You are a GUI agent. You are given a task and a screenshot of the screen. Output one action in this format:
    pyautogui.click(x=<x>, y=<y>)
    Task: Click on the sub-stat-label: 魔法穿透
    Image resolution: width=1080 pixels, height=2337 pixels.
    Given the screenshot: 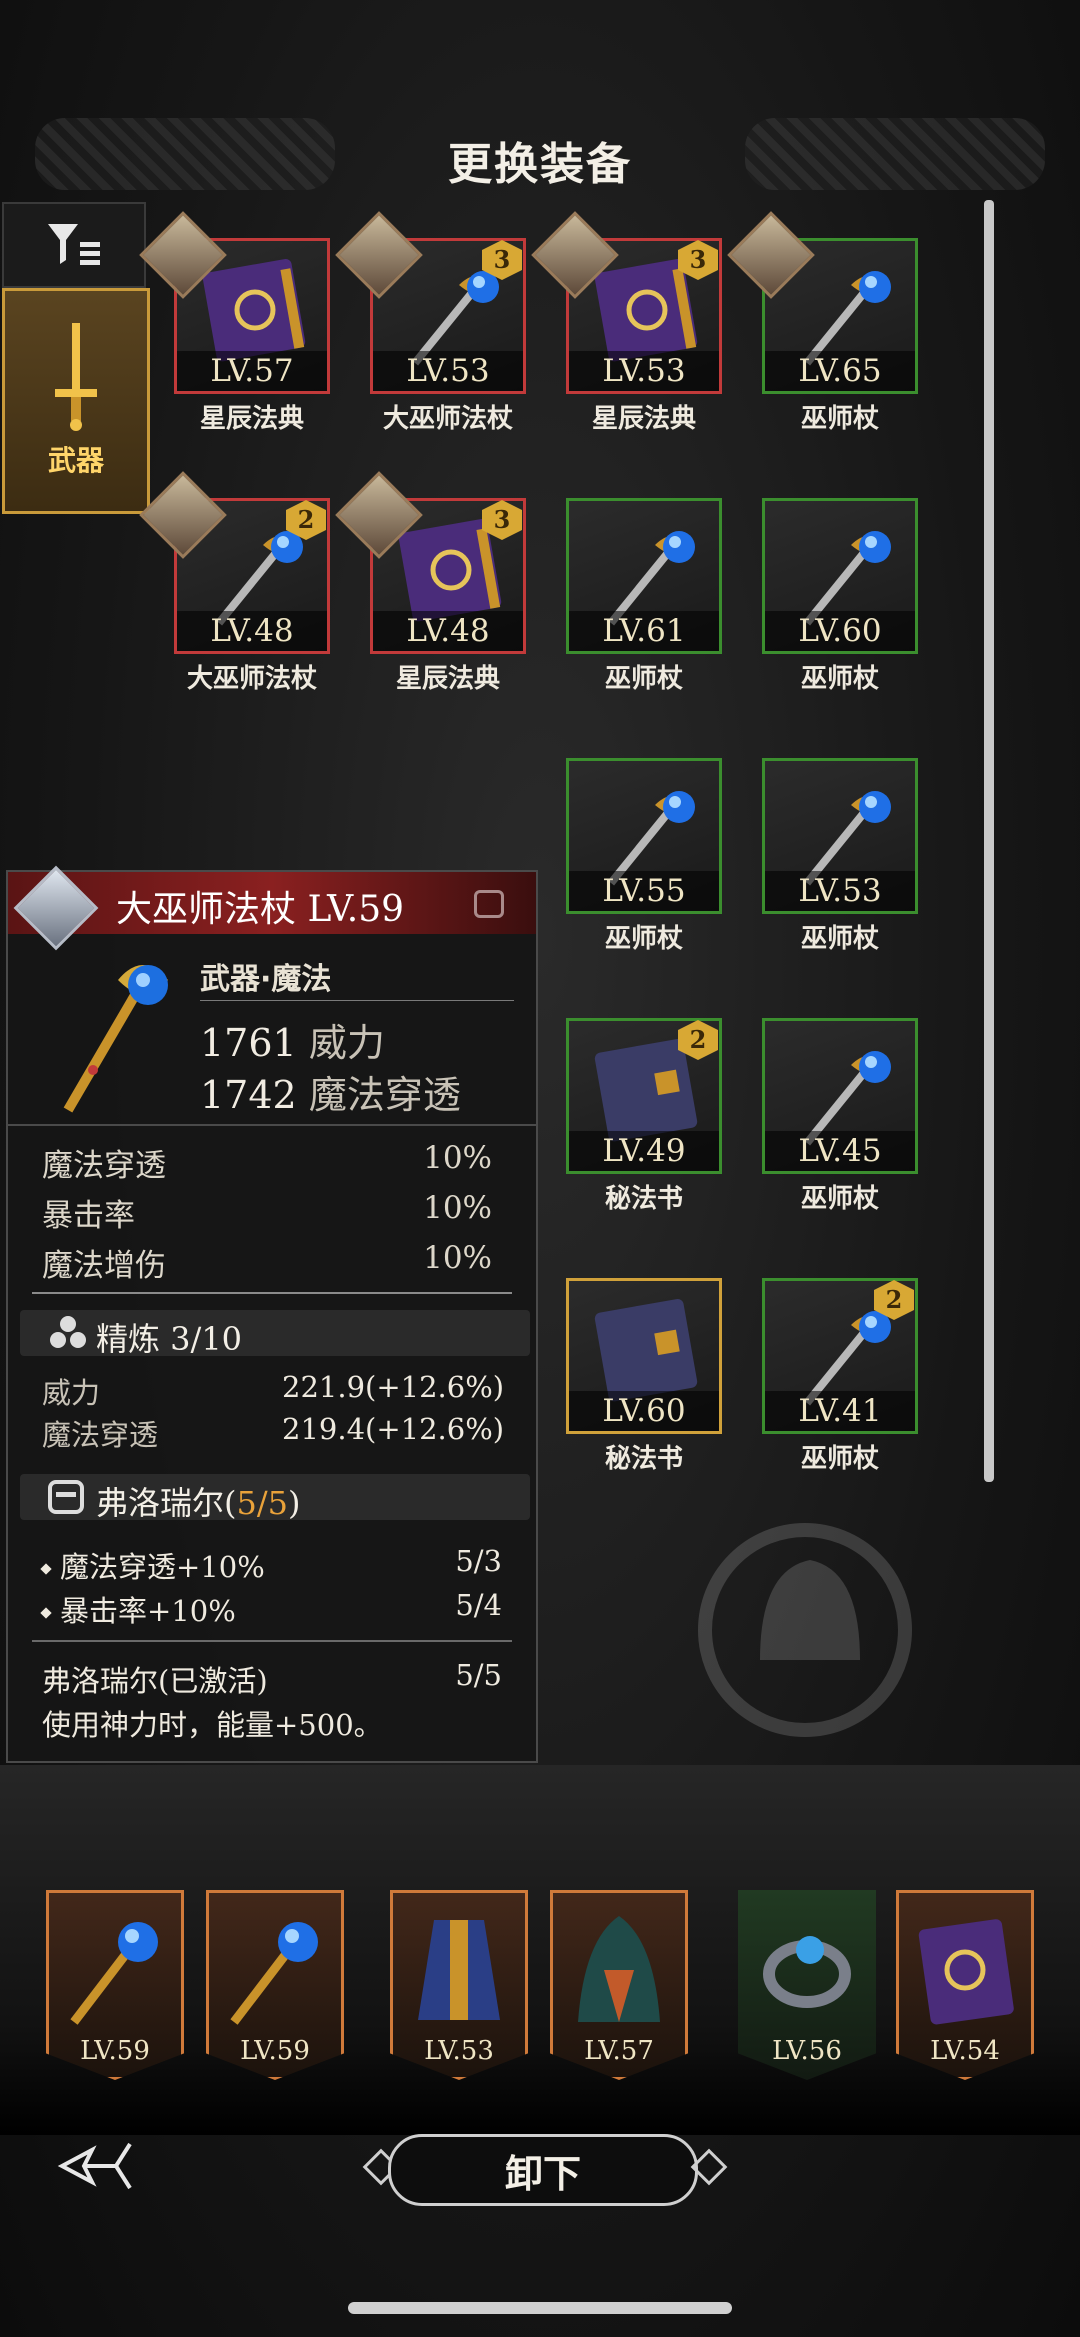 What is the action you would take?
    pyautogui.click(x=104, y=1166)
    